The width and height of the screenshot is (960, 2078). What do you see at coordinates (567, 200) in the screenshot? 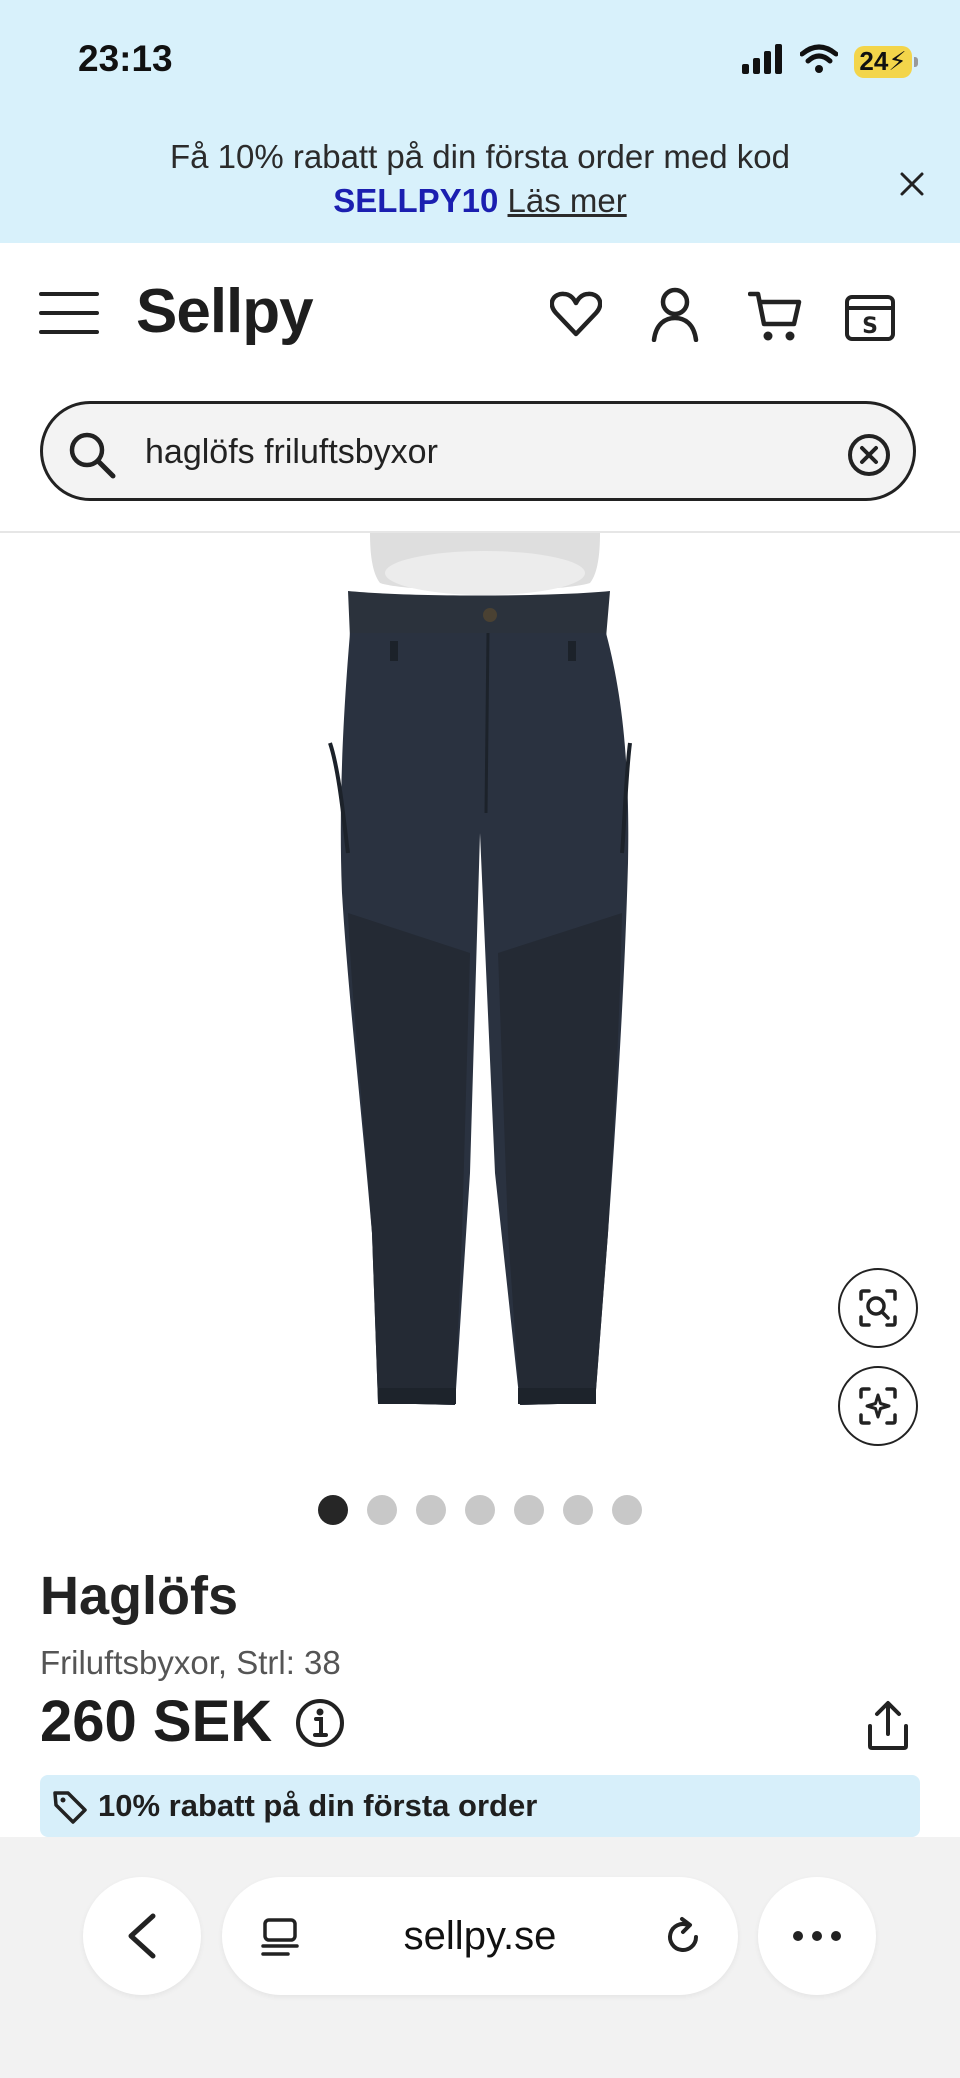
I see `promo-read-more-link: Läs mer` at bounding box center [567, 200].